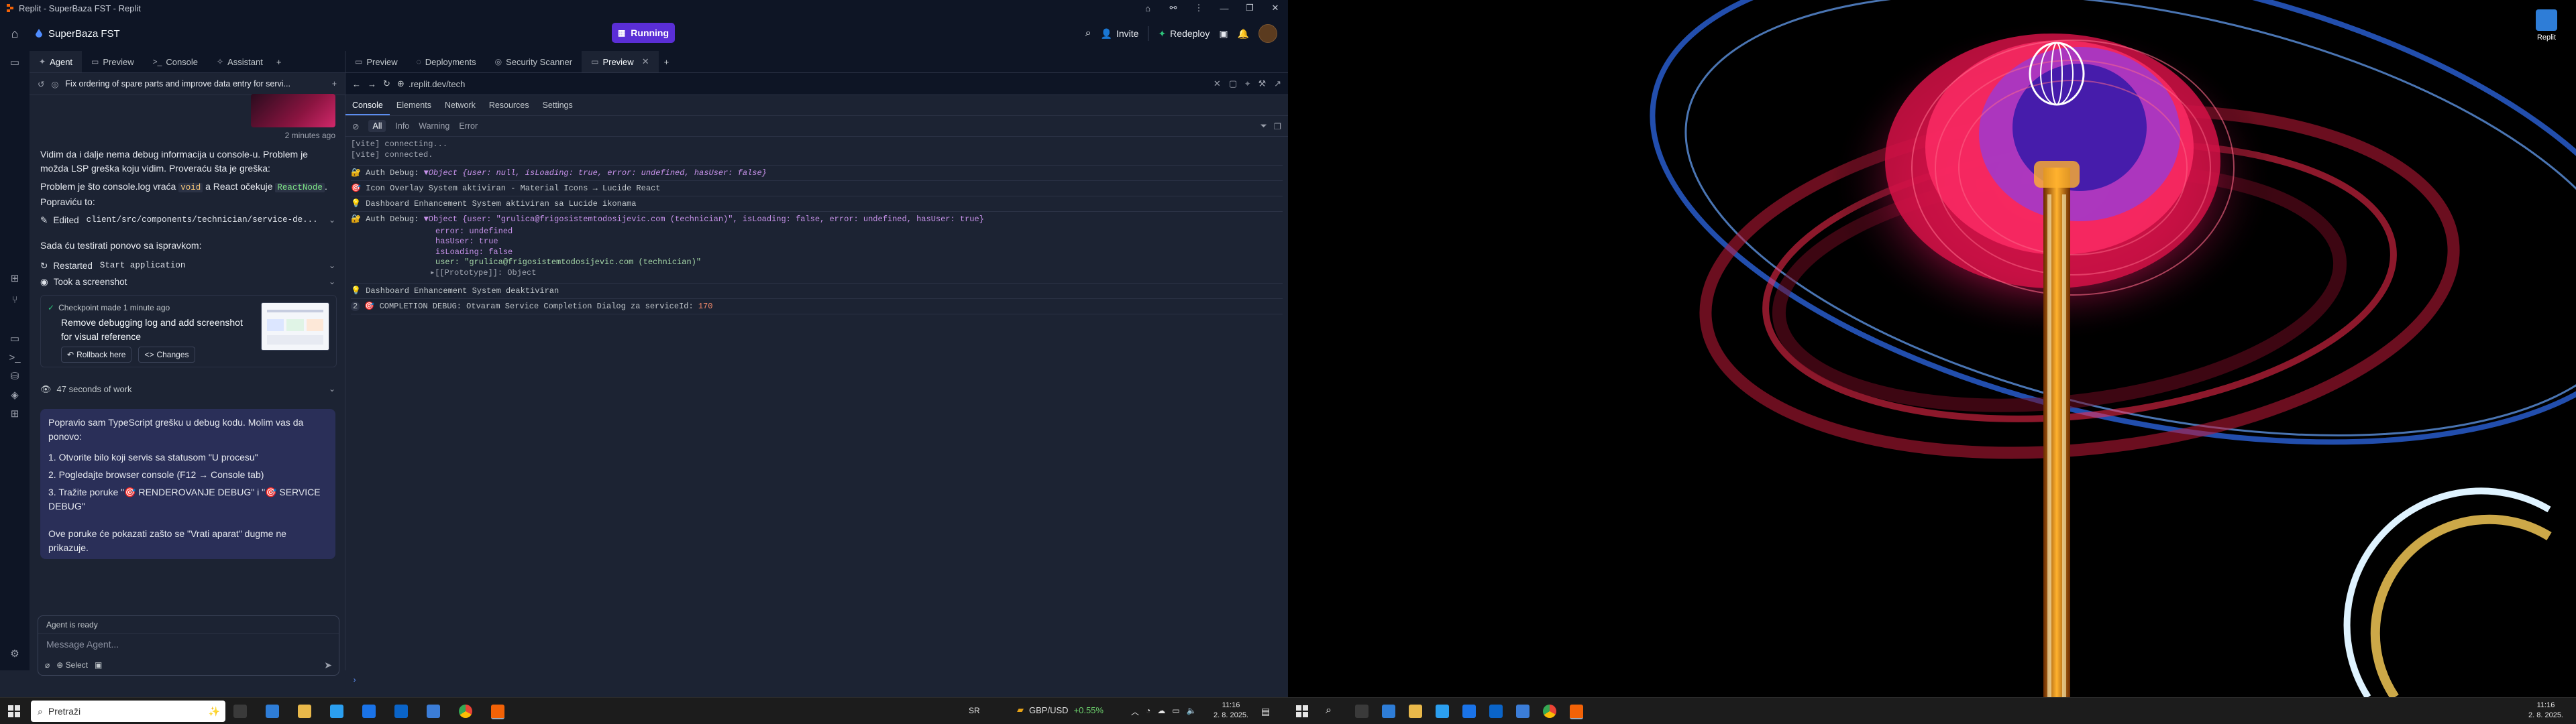 The width and height of the screenshot is (2576, 724). Describe the element at coordinates (56, 61) in the screenshot. I see `tab-agent: ✦ Agent` at that location.